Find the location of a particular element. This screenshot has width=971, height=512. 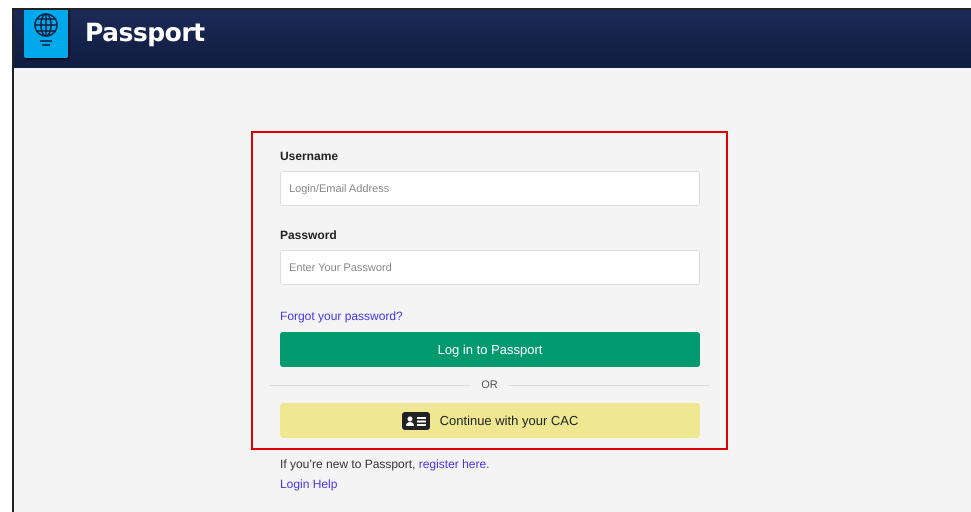

new-user-text: If you’re new to Passport, register here. is located at coordinates (385, 464).